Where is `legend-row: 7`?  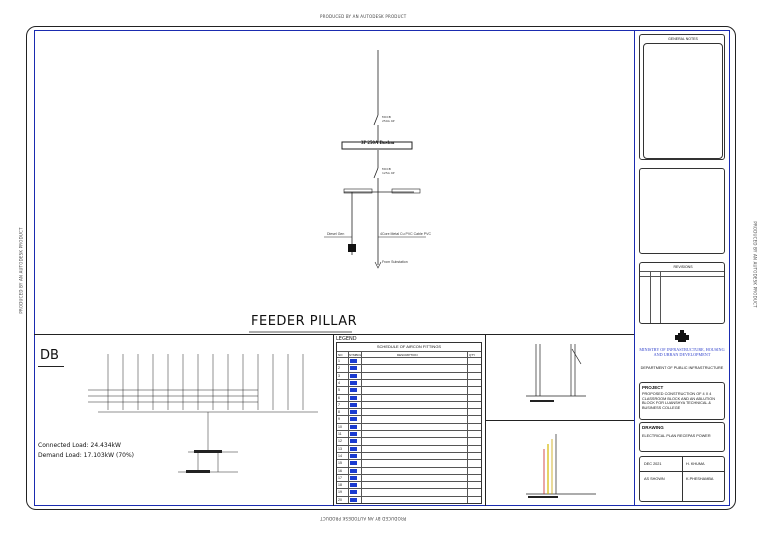 legend-row: 7 is located at coordinates (409, 404).